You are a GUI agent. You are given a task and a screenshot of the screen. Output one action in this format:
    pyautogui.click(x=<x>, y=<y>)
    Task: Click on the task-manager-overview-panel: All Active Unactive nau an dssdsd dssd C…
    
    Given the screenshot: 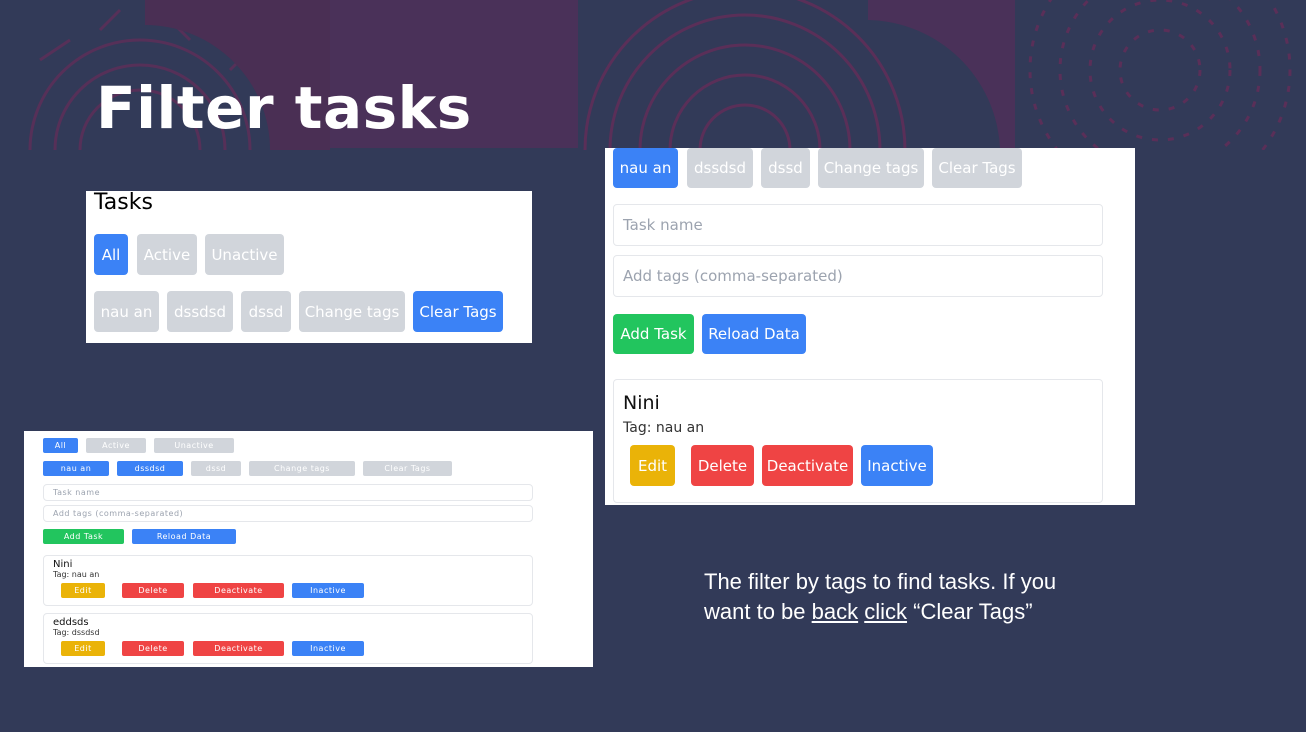 What is the action you would take?
    pyautogui.click(x=308, y=549)
    